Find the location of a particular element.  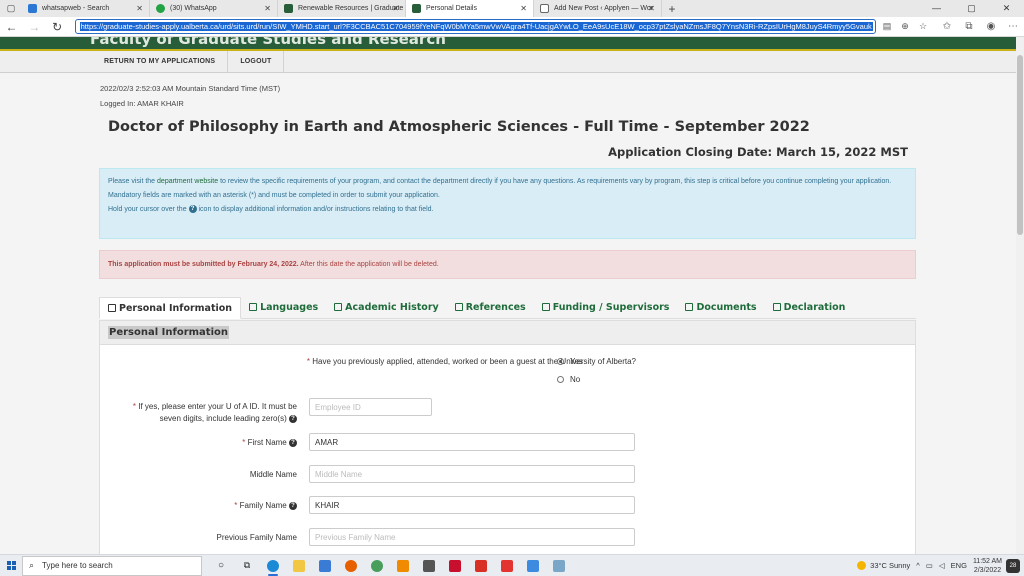

tray-chevron-up-icon: ^ is located at coordinates (918, 565).